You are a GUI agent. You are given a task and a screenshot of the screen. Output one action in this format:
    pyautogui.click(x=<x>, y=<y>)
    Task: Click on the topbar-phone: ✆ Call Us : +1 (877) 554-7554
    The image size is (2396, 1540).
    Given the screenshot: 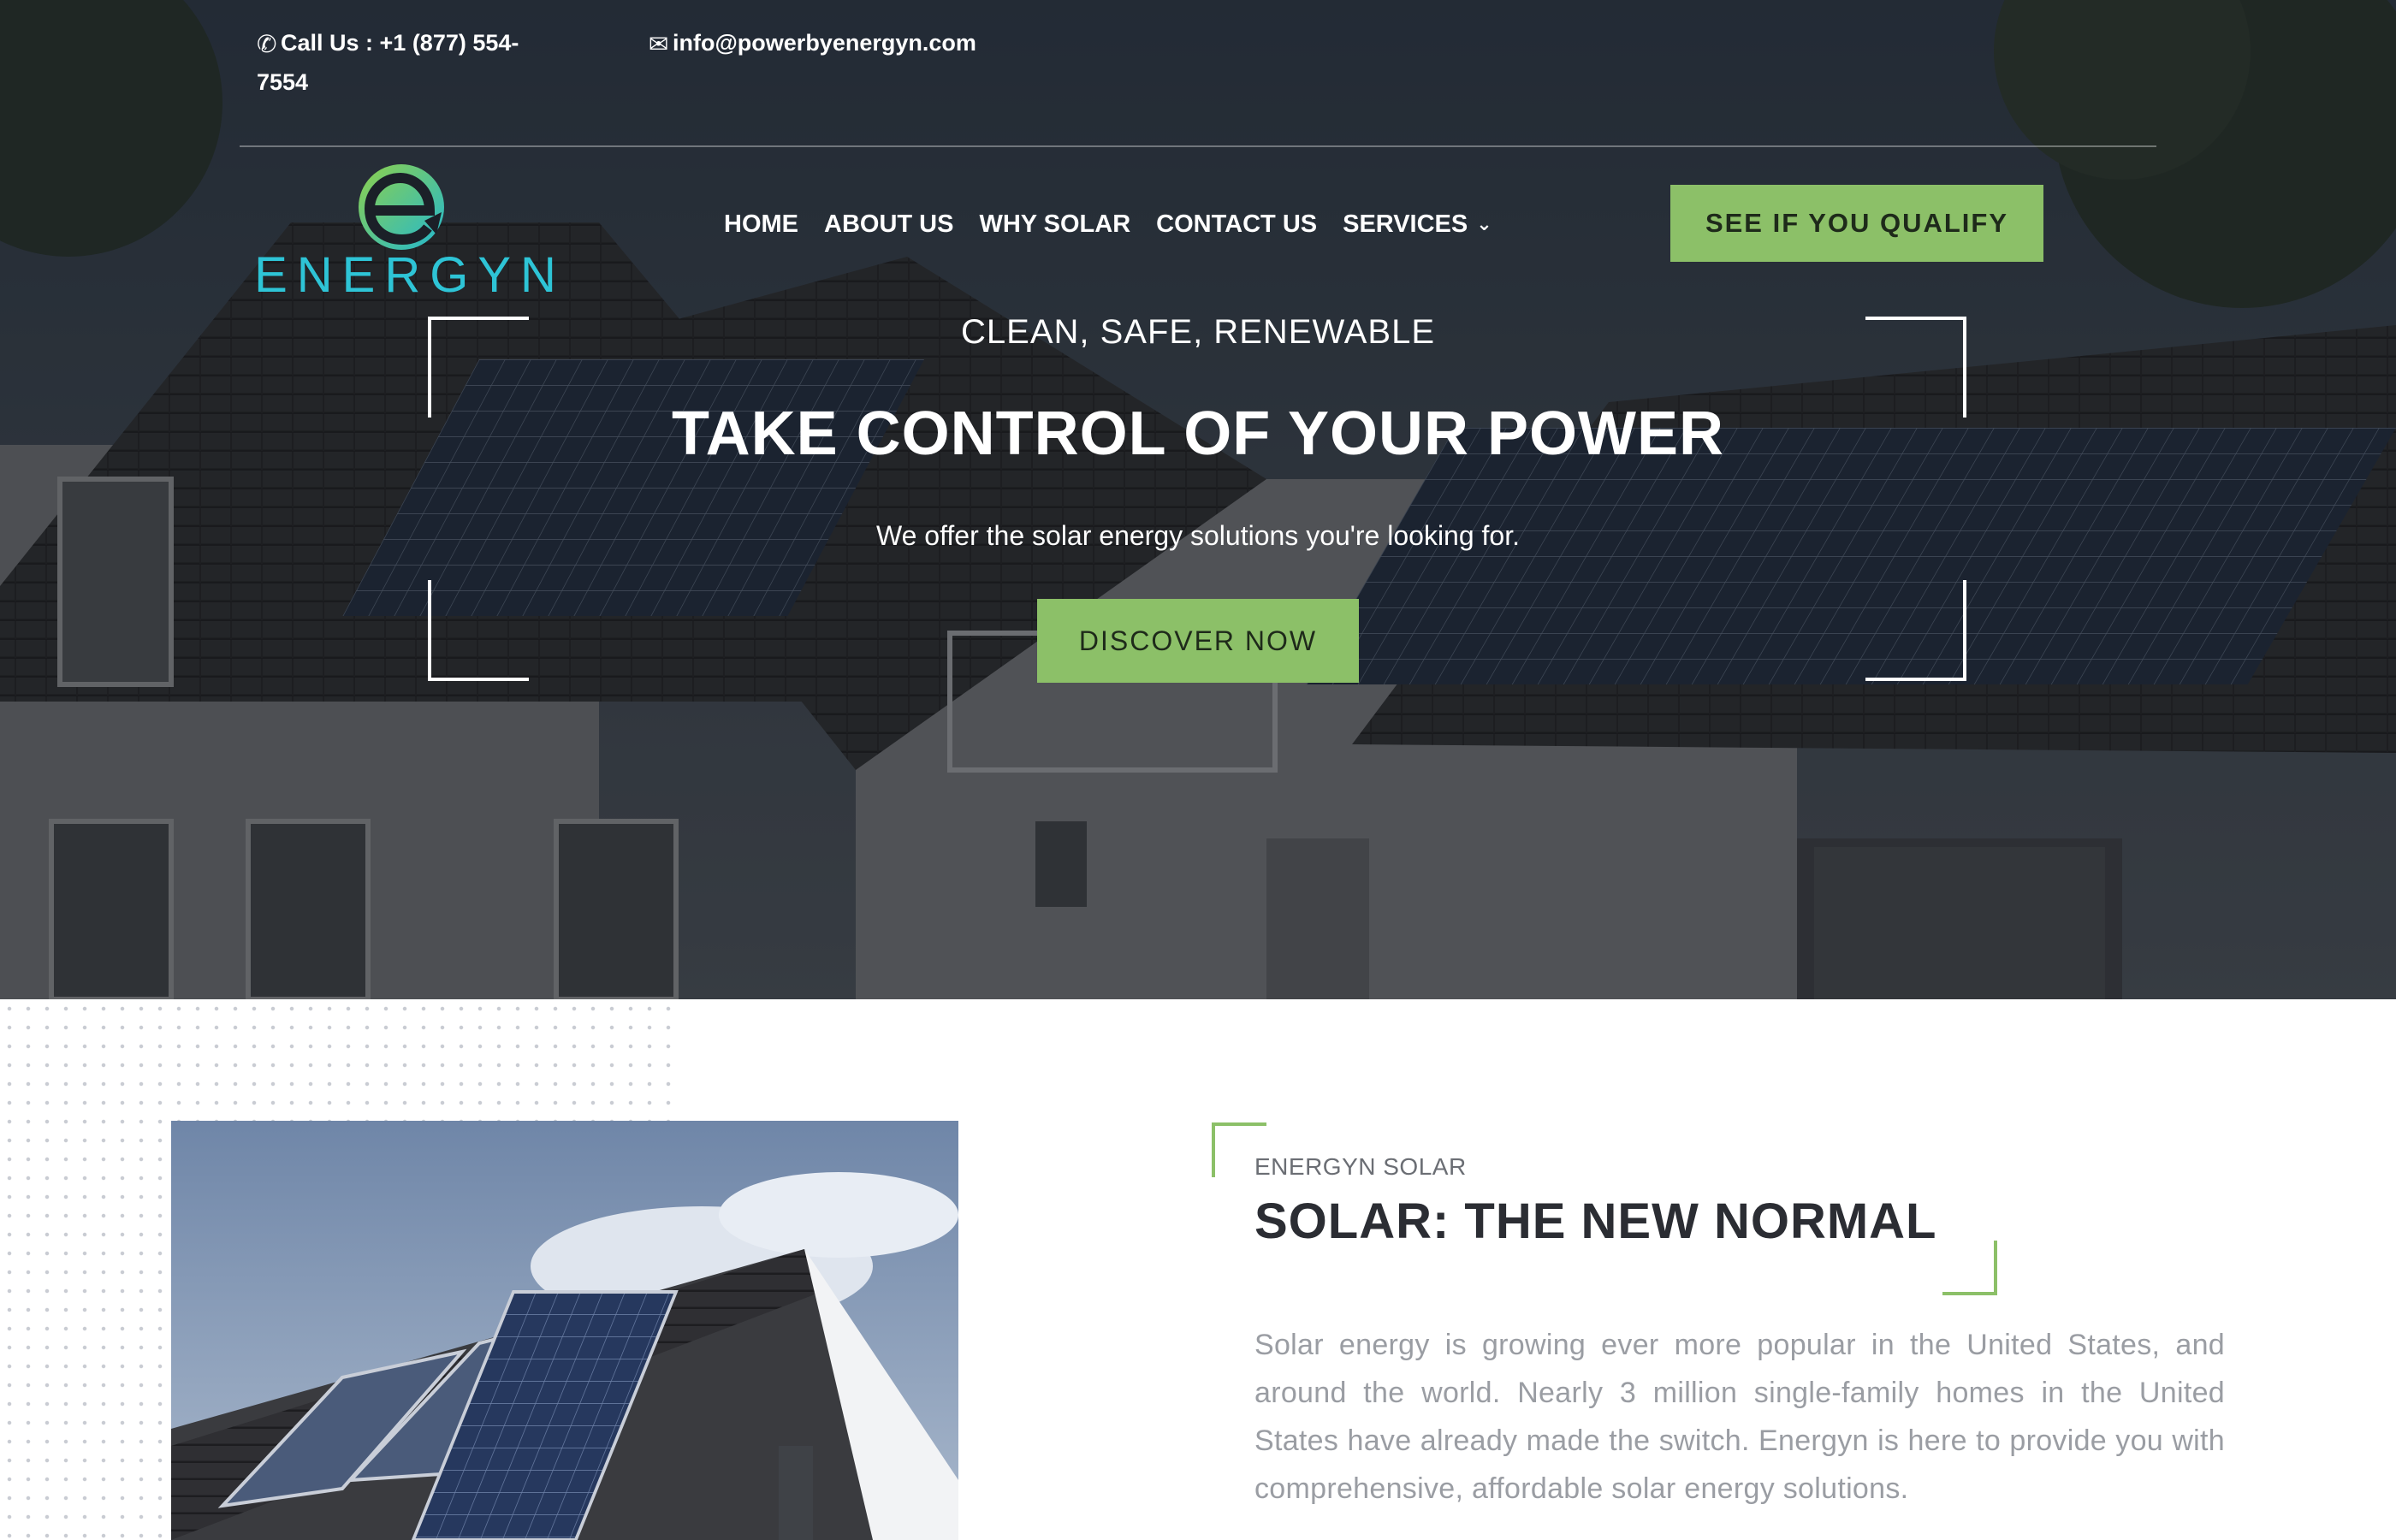 What is the action you would take?
    pyautogui.click(x=403, y=62)
    